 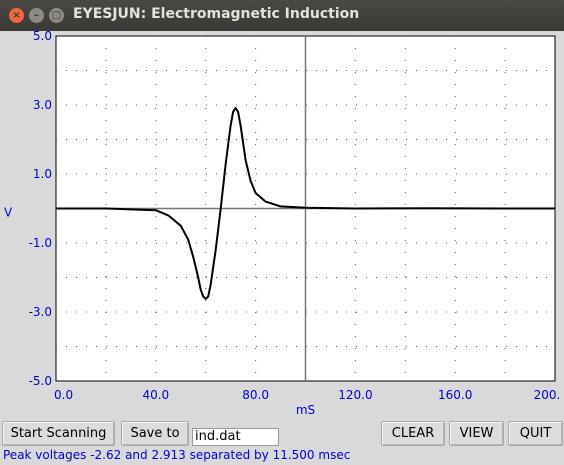 What do you see at coordinates (40, 243) in the screenshot?
I see `y-tick-label: -1.0` at bounding box center [40, 243].